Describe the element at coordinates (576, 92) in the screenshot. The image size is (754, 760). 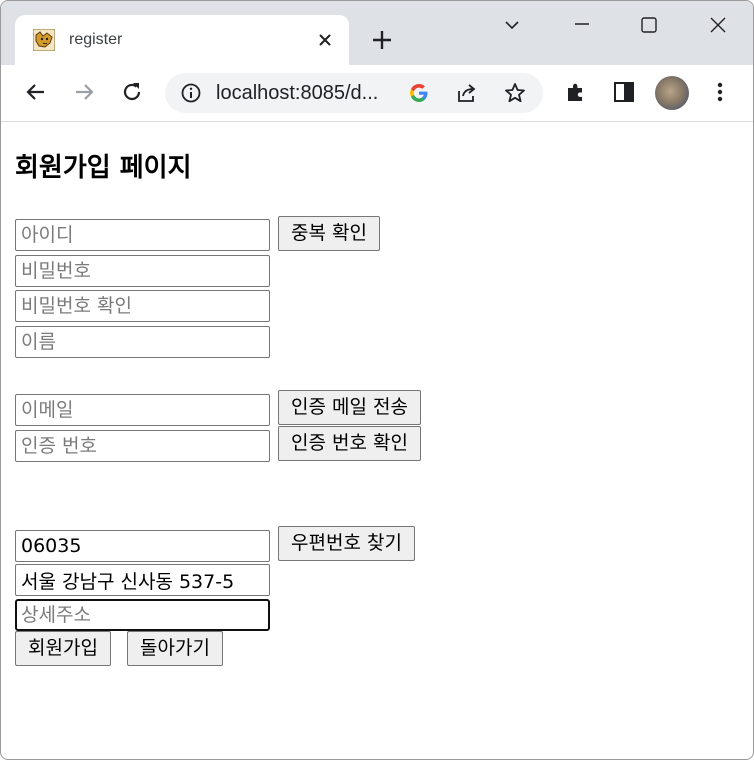
I see `extensions-puzzle-icon` at that location.